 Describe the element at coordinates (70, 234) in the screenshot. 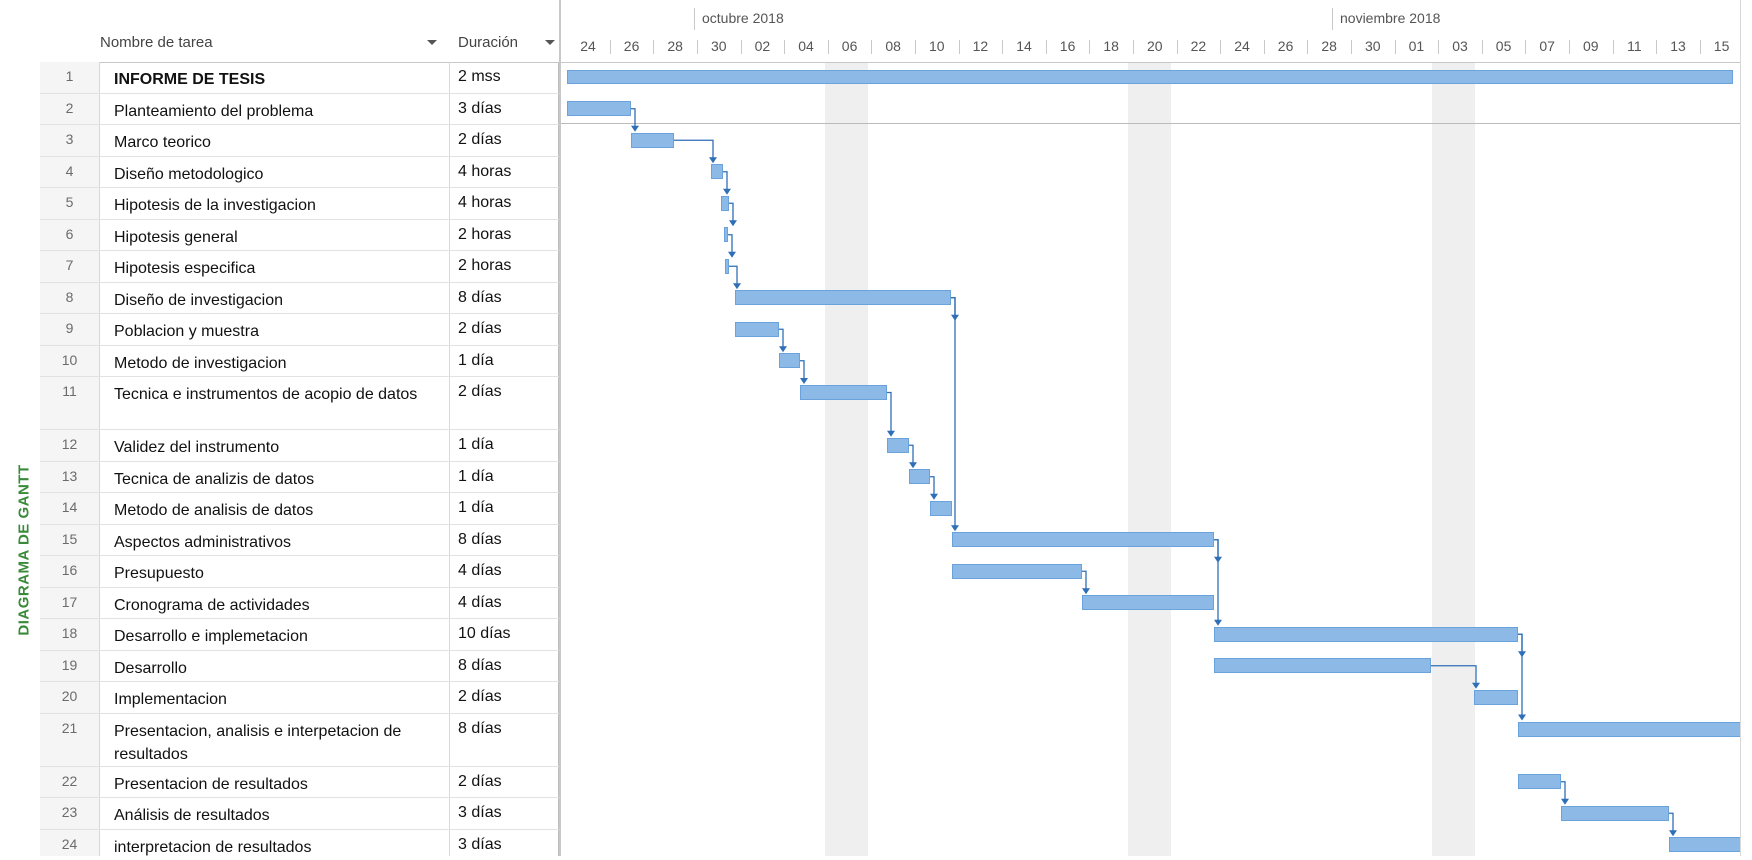

I see `row-number: 6` at that location.